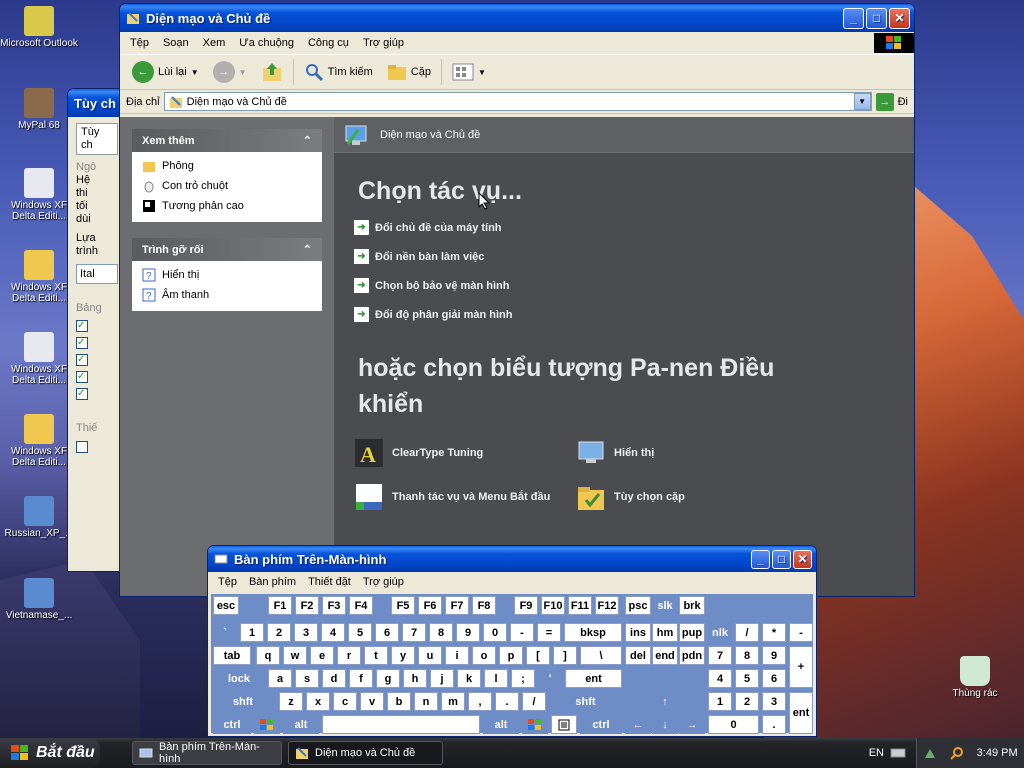 This screenshot has height=768, width=1024. What do you see at coordinates (665, 655) in the screenshot?
I see `key-end: end` at bounding box center [665, 655].